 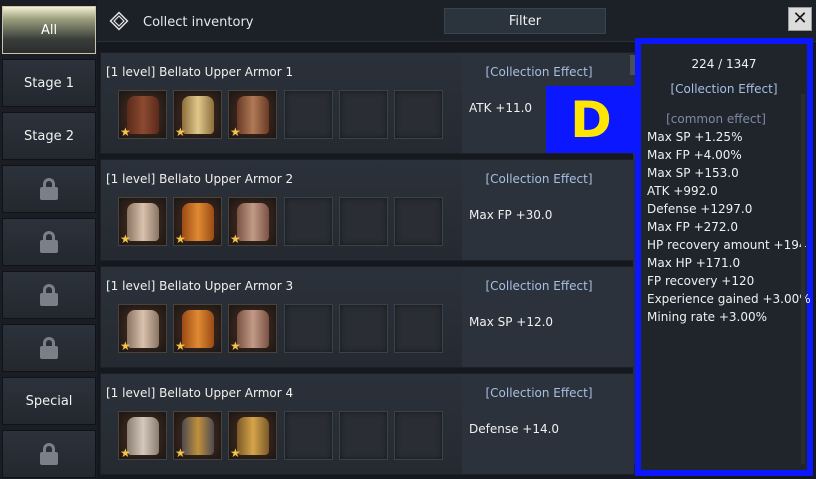 What do you see at coordinates (695, 137) in the screenshot?
I see `effect-item: Max SP +1.25%` at bounding box center [695, 137].